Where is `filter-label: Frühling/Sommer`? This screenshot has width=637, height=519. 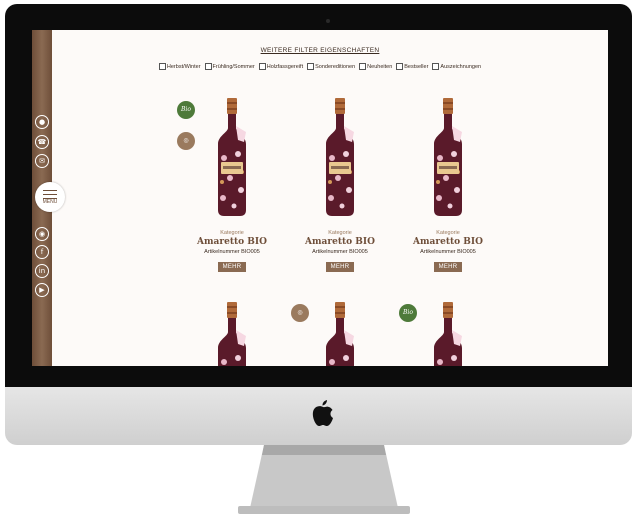
filter-label: Frühling/Sommer is located at coordinates (233, 66).